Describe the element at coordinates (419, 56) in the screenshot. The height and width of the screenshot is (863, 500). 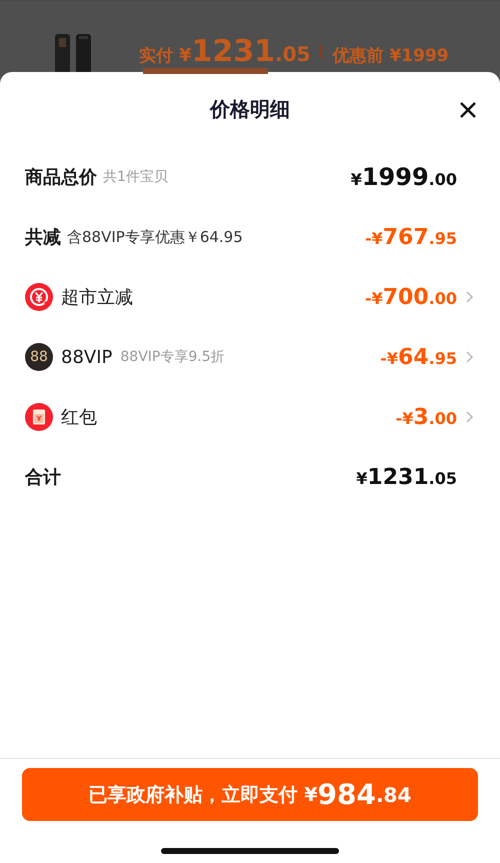
I see `original-price: ¥1999` at that location.